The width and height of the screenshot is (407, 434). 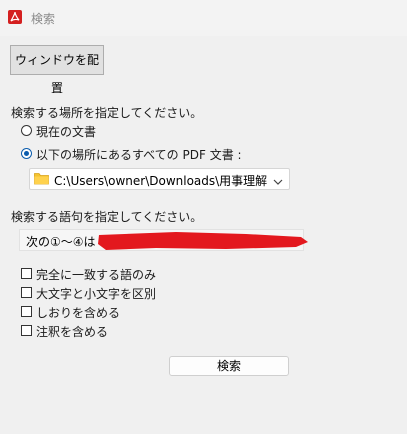 I want to click on acrobat-icon, so click(x=15, y=17).